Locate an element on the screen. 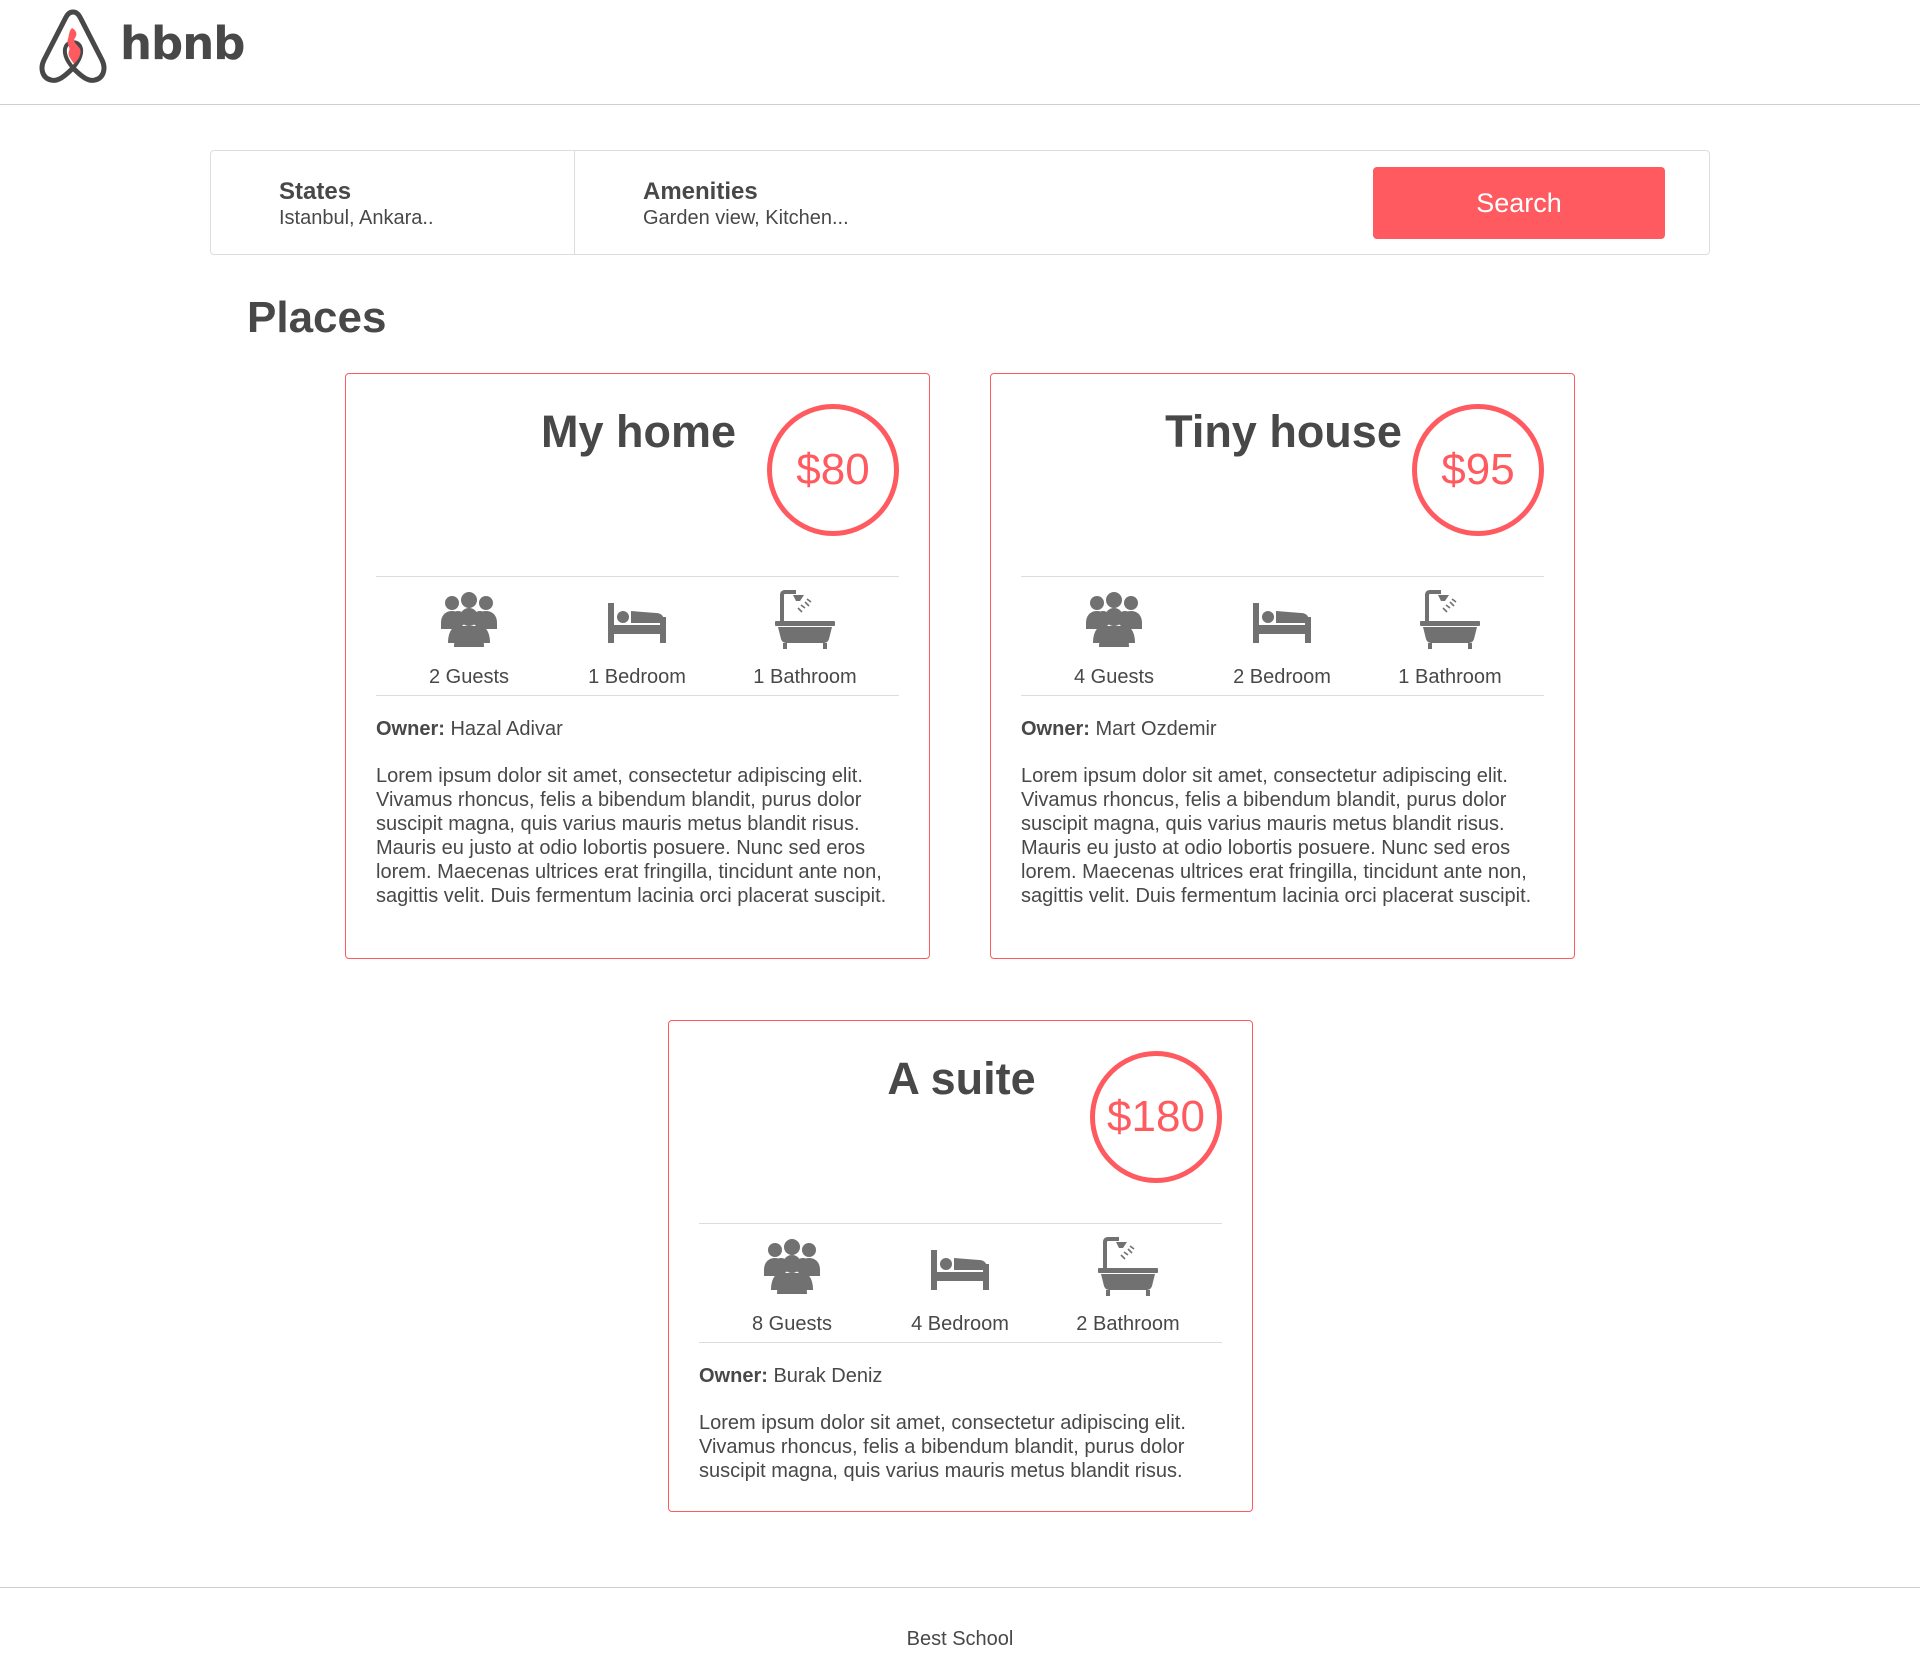 The image size is (1920, 1678). number-rooms: 4 Bedroom is located at coordinates (960, 1286).